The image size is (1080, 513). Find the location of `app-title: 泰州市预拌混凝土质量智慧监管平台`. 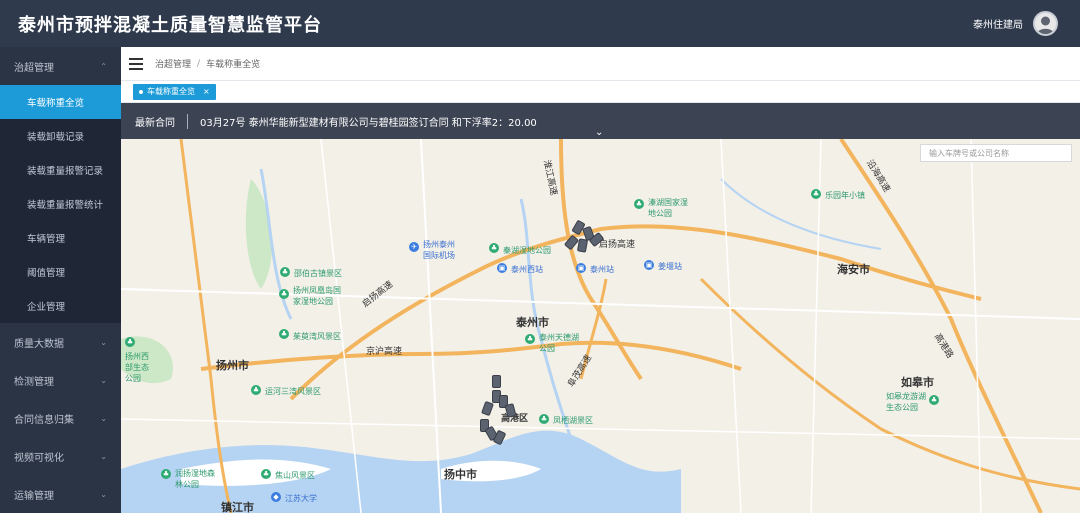

app-title: 泰州市预拌混凝土质量智慧监管平台 is located at coordinates (170, 25).